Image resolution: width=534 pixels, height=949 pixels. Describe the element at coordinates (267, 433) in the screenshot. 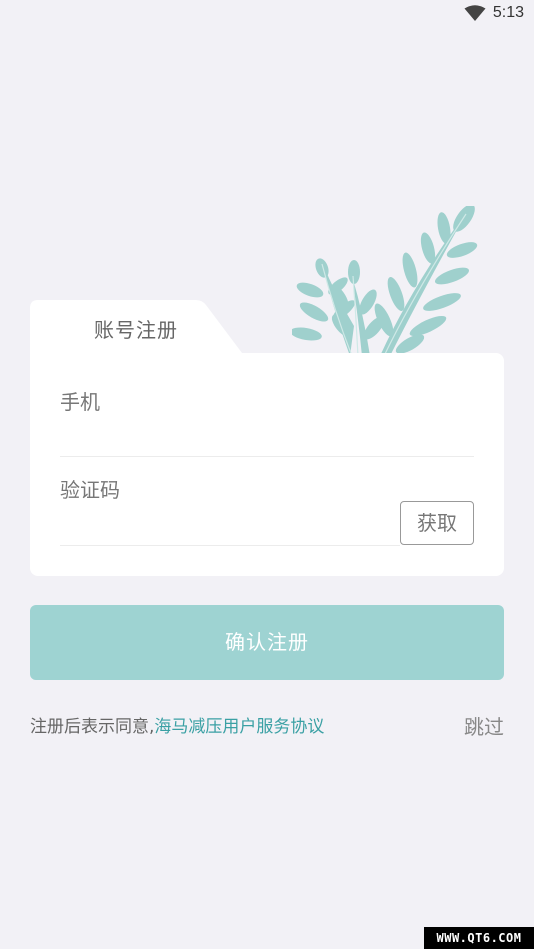

I see `phone-input` at that location.